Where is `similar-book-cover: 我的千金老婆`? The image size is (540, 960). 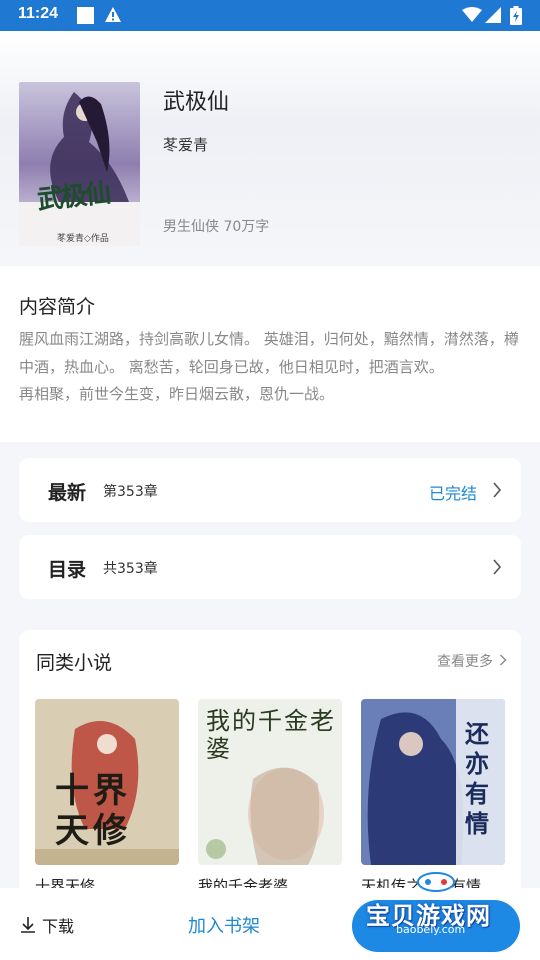
similar-book-cover: 我的千金老婆 is located at coordinates (270, 782).